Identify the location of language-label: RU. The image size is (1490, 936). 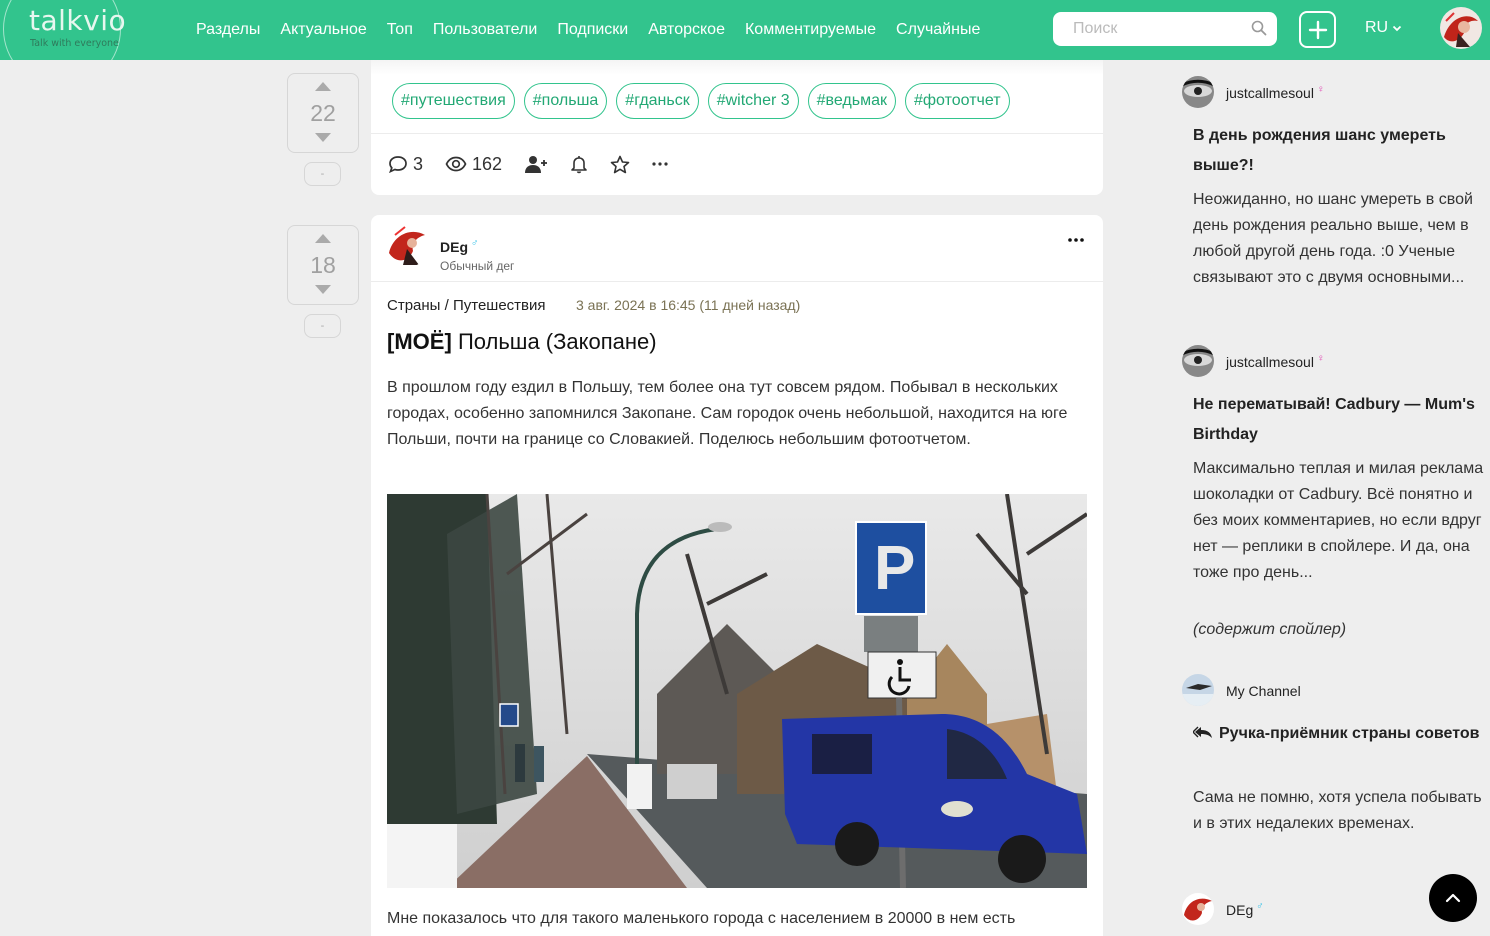
(1377, 27).